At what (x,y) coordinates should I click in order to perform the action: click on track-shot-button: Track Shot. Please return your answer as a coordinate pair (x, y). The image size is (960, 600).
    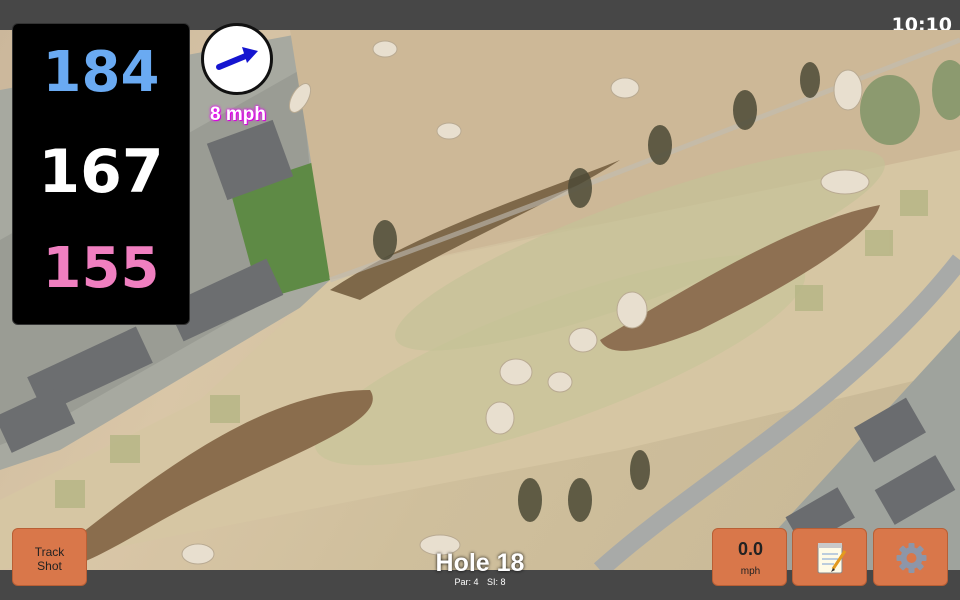
    Looking at the image, I should click on (49, 557).